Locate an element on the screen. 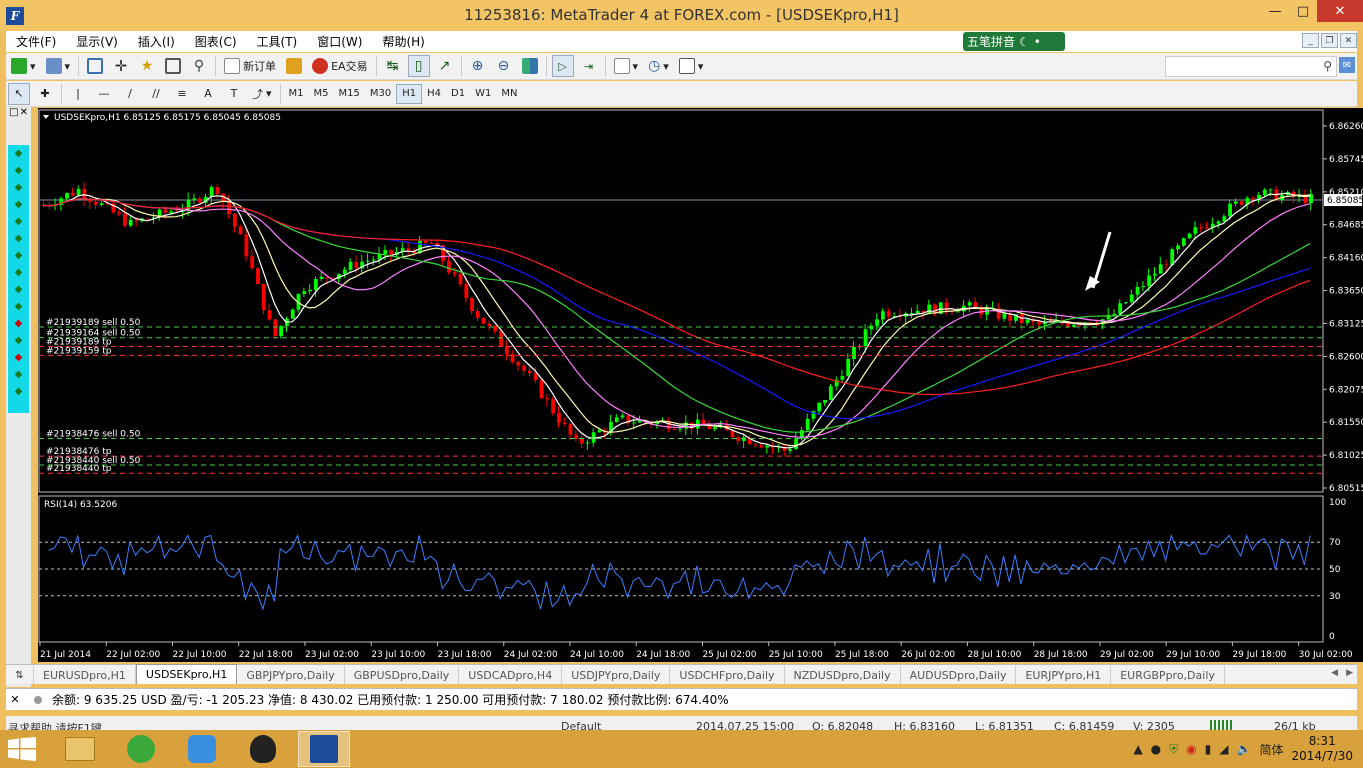 The height and width of the screenshot is (768, 1363). close-button: ✕ is located at coordinates (1340, 11).